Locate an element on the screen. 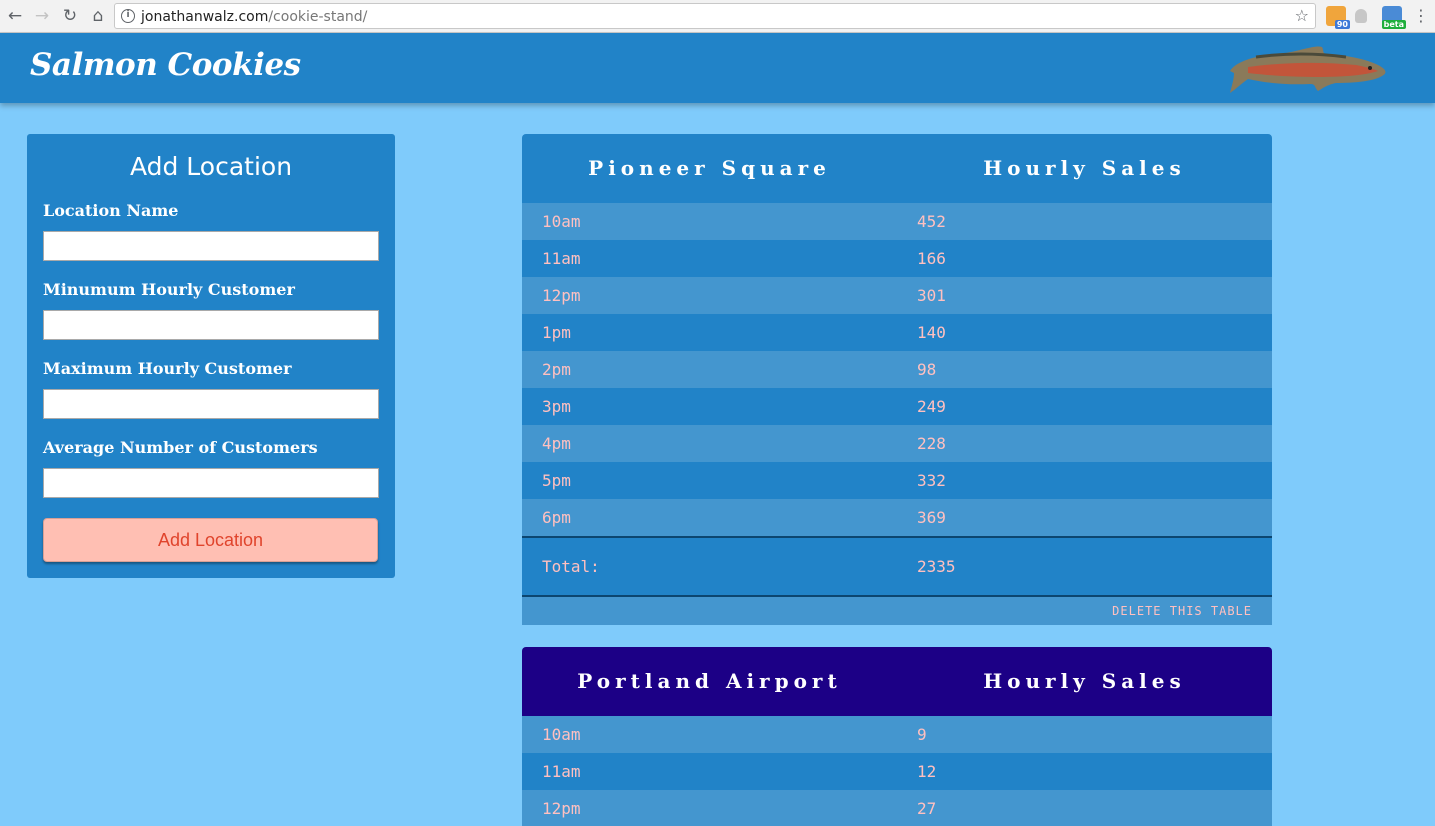  sales-cell: 452 is located at coordinates (931, 221).